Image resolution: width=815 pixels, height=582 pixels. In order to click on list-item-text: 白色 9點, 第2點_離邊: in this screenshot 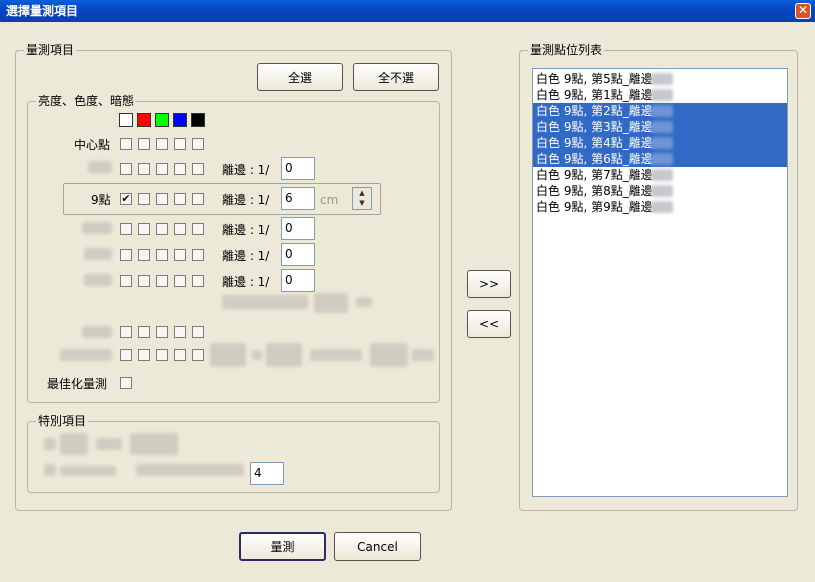, I will do `click(596, 111)`.